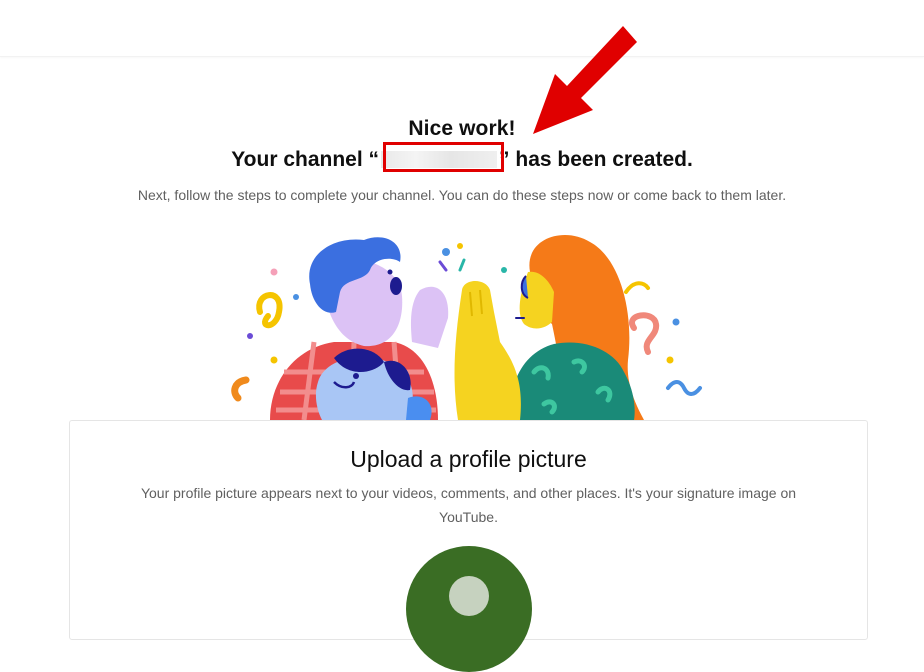  What do you see at coordinates (469, 596) in the screenshot?
I see `avatar-head-icon` at bounding box center [469, 596].